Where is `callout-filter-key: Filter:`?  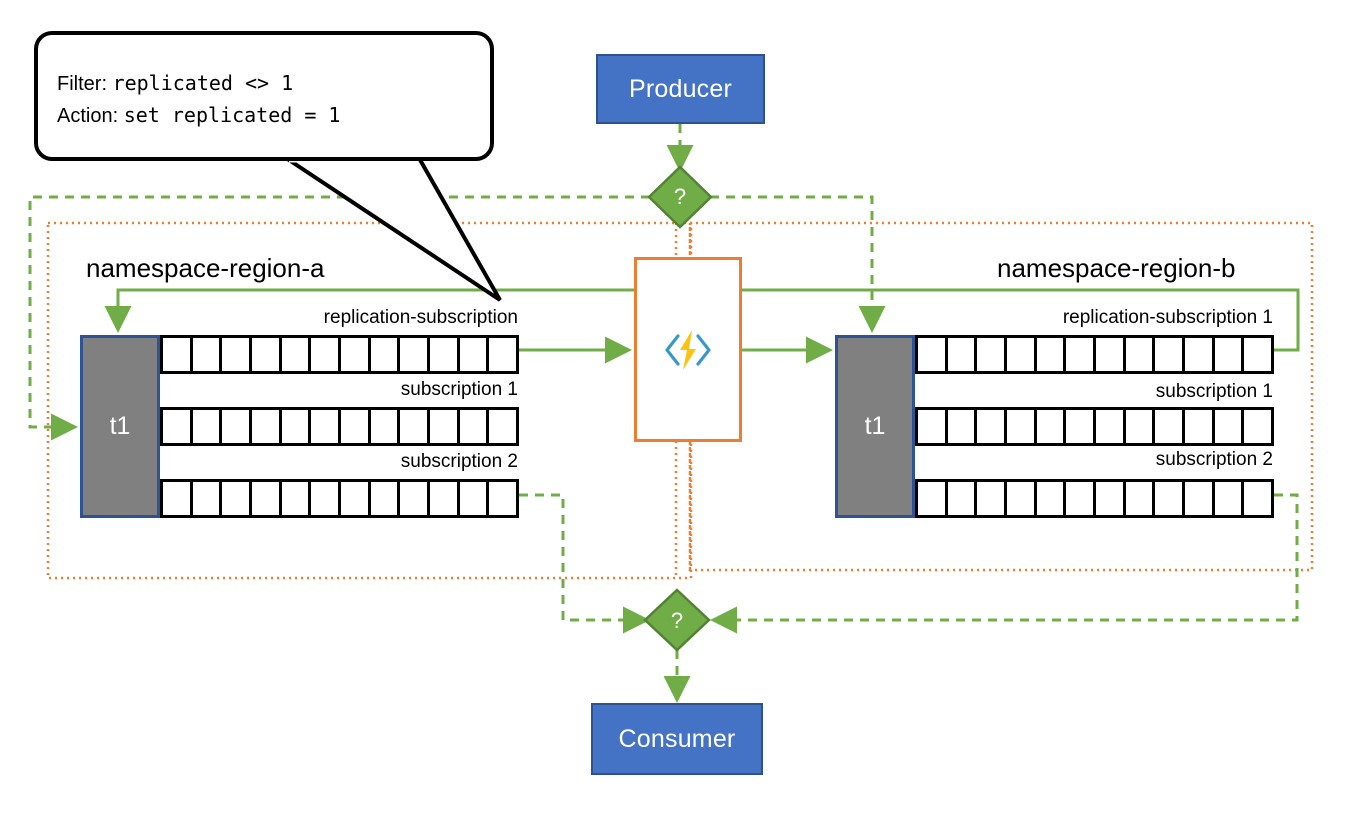 callout-filter-key: Filter: is located at coordinates (82, 84).